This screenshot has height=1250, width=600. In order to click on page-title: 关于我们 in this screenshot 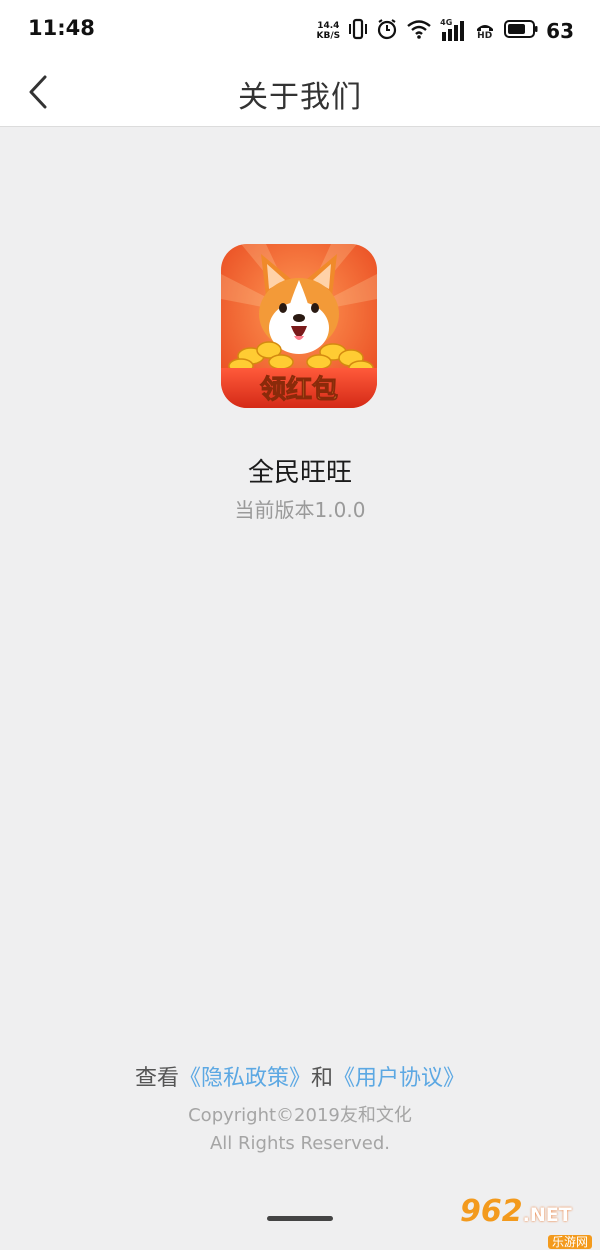, I will do `click(300, 97)`.